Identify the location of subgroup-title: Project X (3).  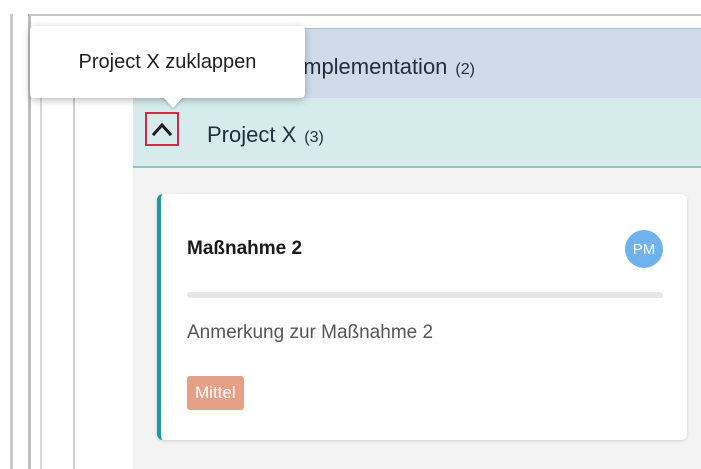
(265, 135).